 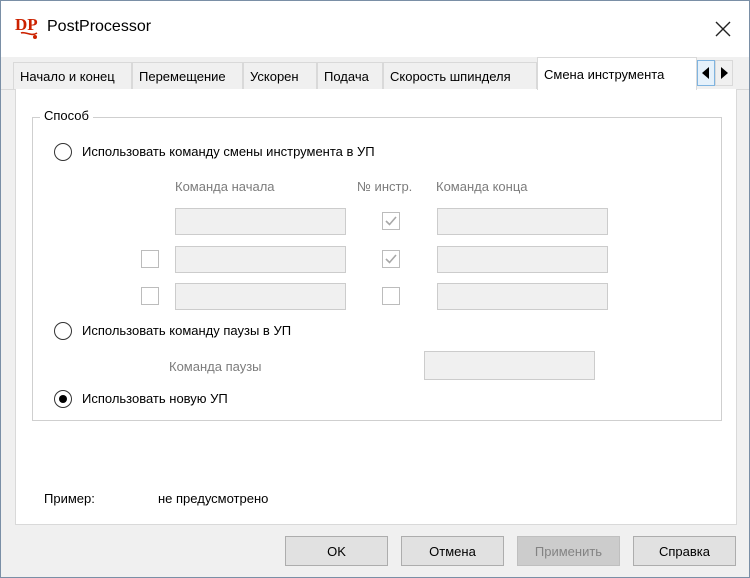 I want to click on help-button: Справка, so click(x=684, y=551).